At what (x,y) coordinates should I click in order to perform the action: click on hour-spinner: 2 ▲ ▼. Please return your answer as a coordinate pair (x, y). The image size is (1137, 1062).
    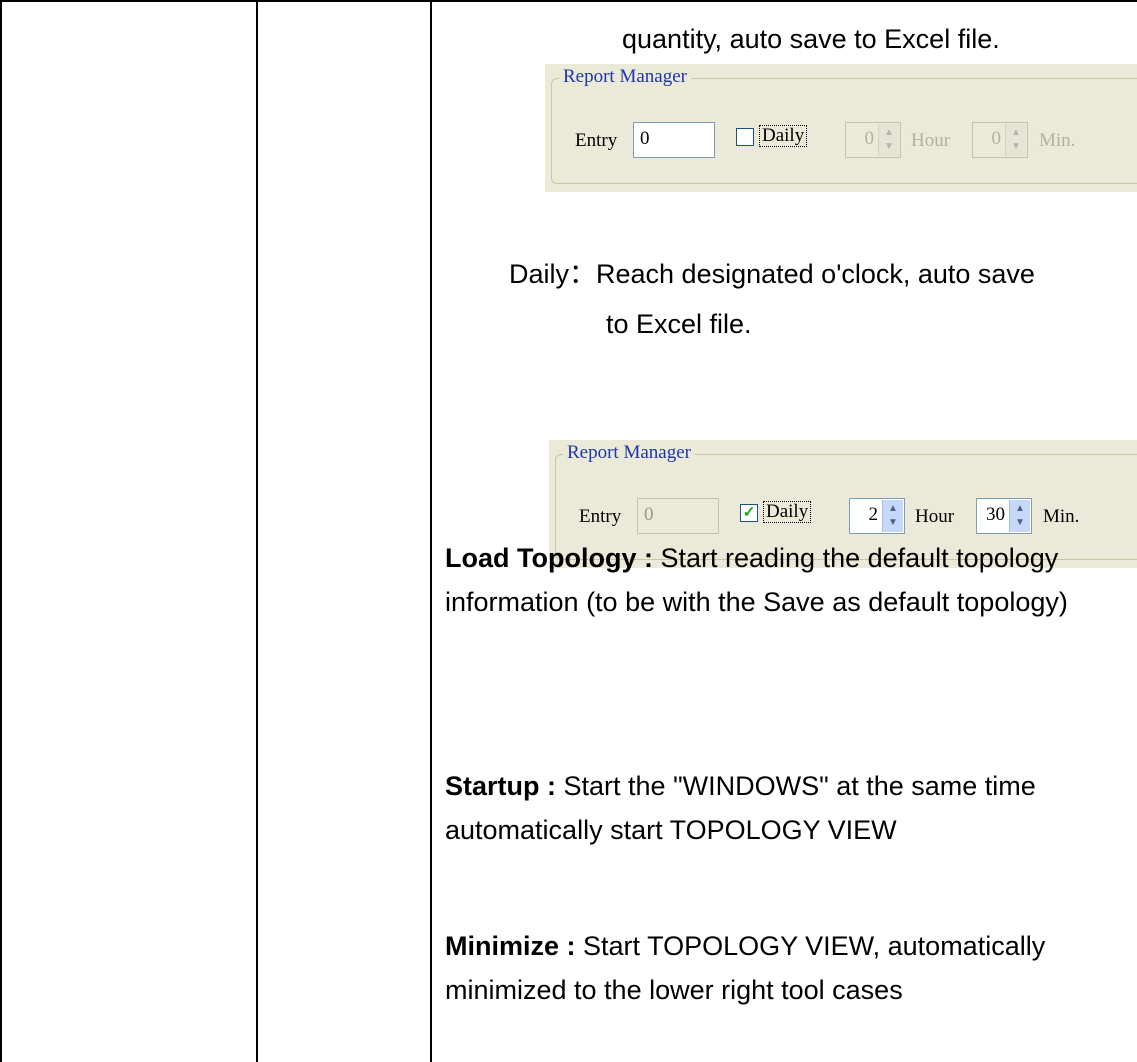
    Looking at the image, I should click on (877, 516).